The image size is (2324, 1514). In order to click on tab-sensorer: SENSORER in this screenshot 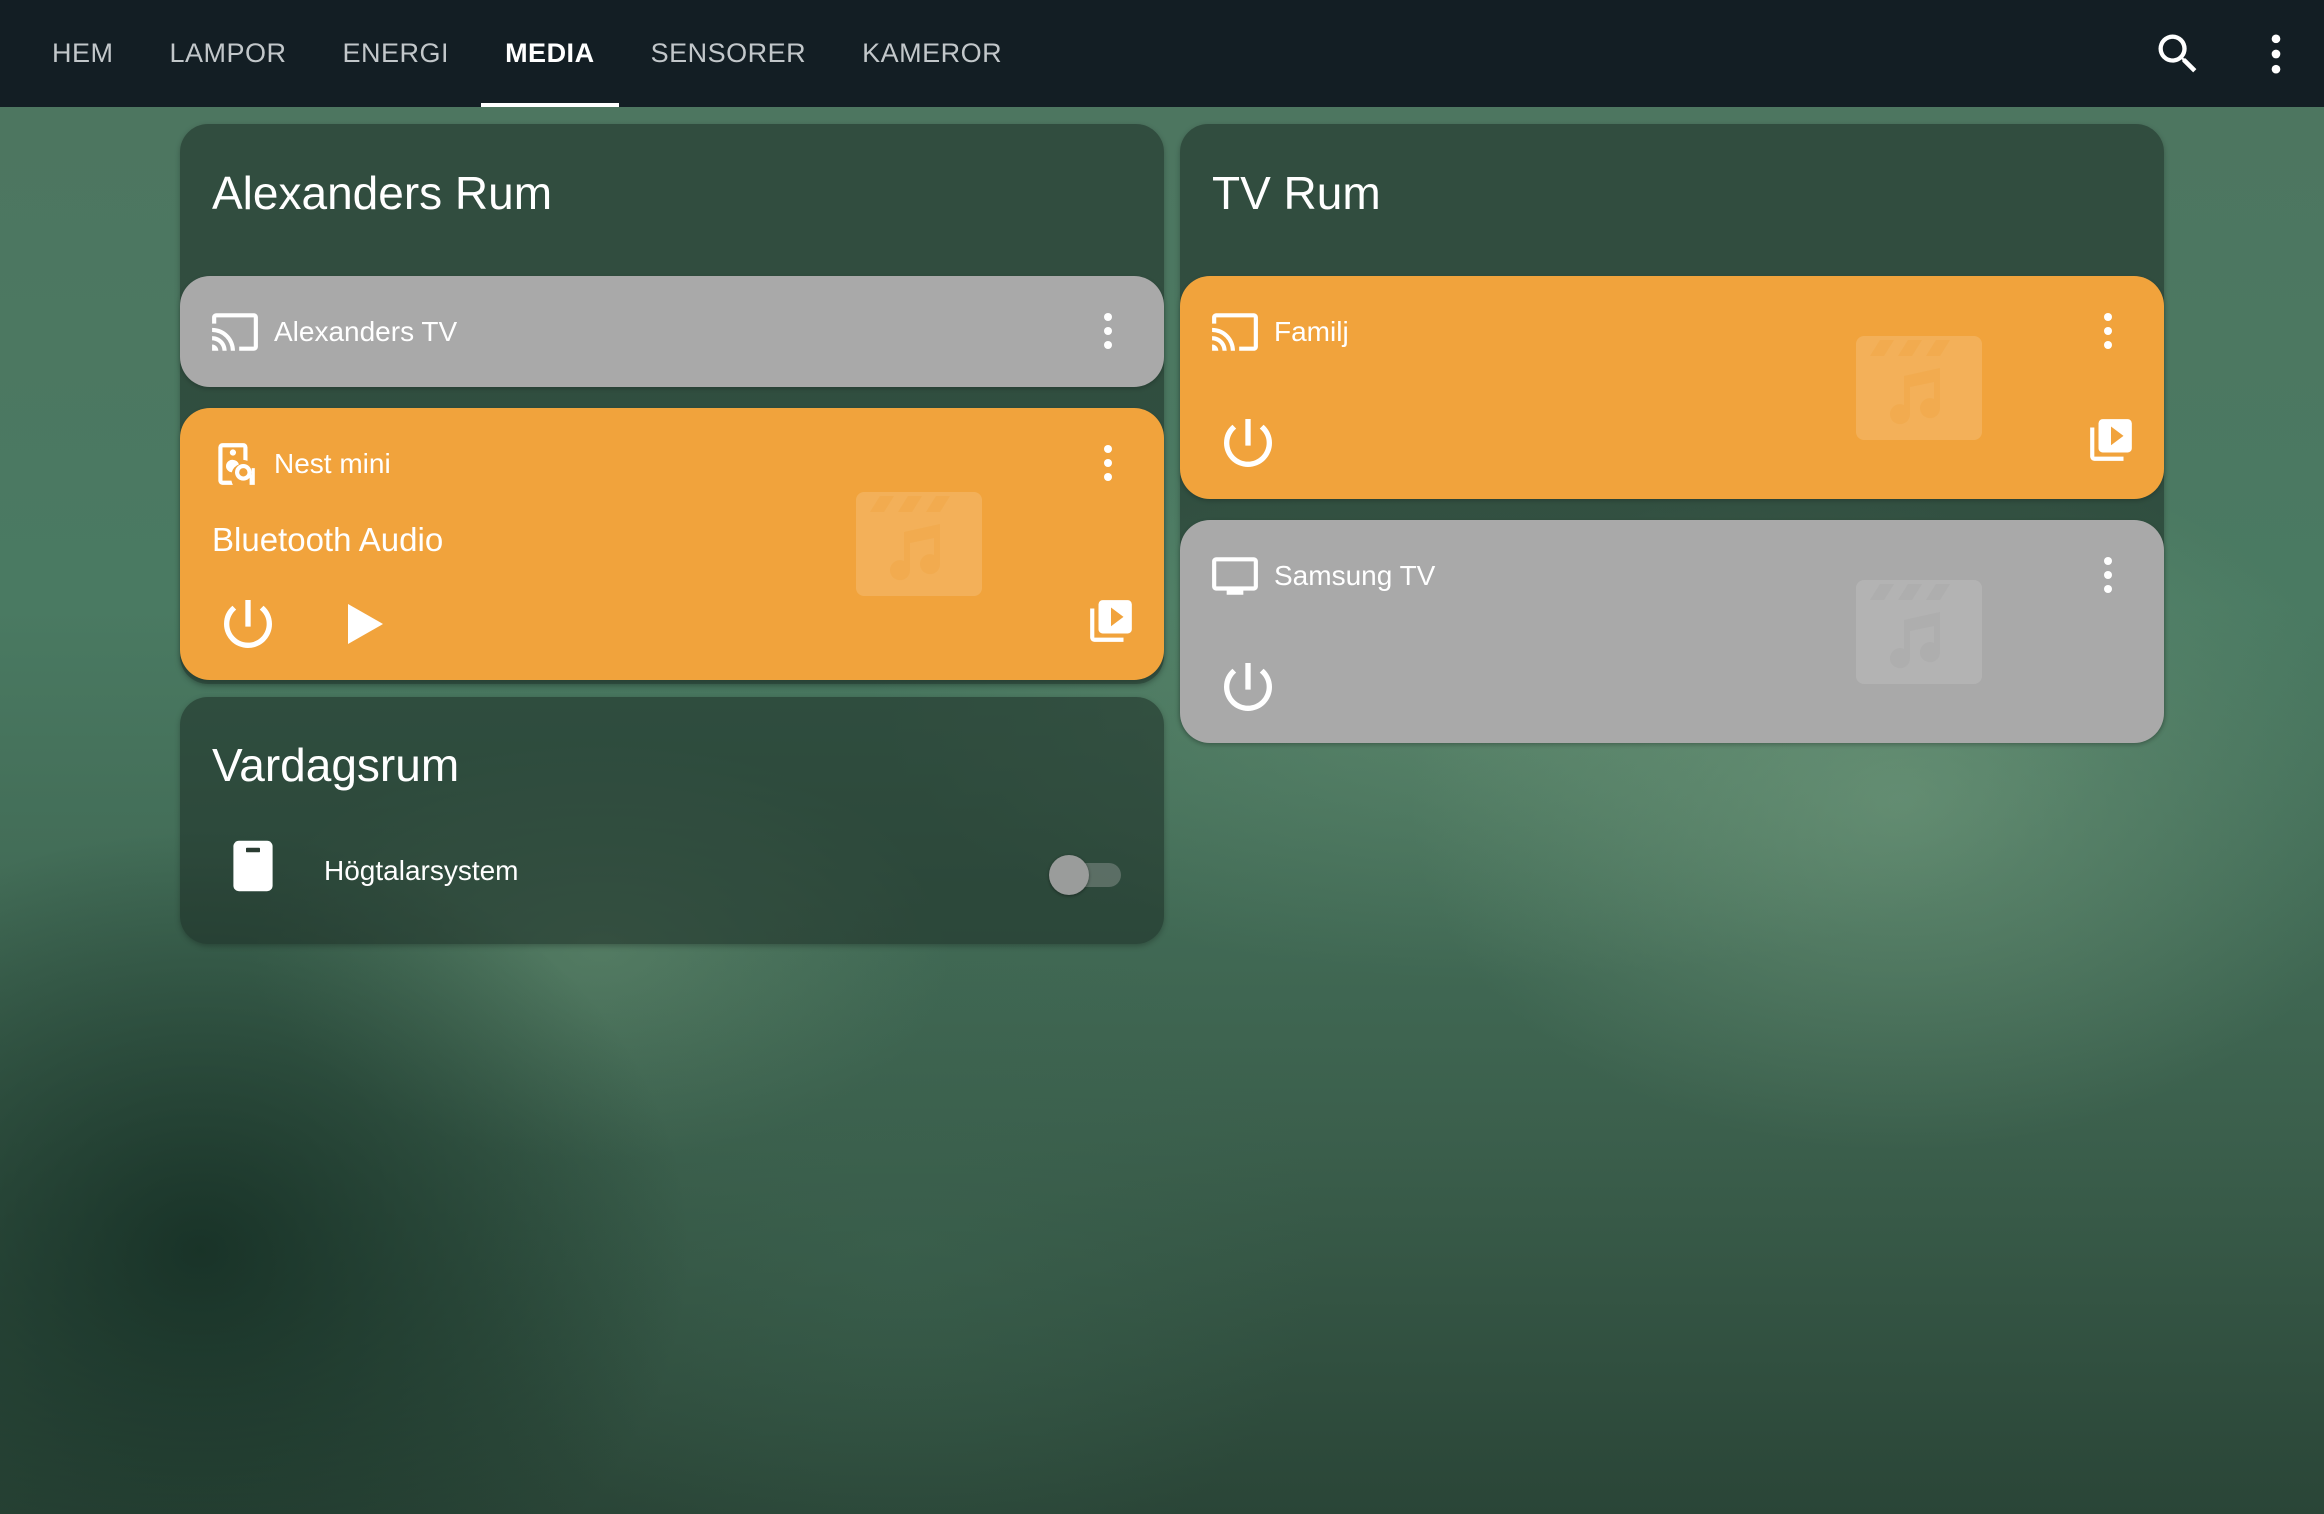, I will do `click(729, 53)`.